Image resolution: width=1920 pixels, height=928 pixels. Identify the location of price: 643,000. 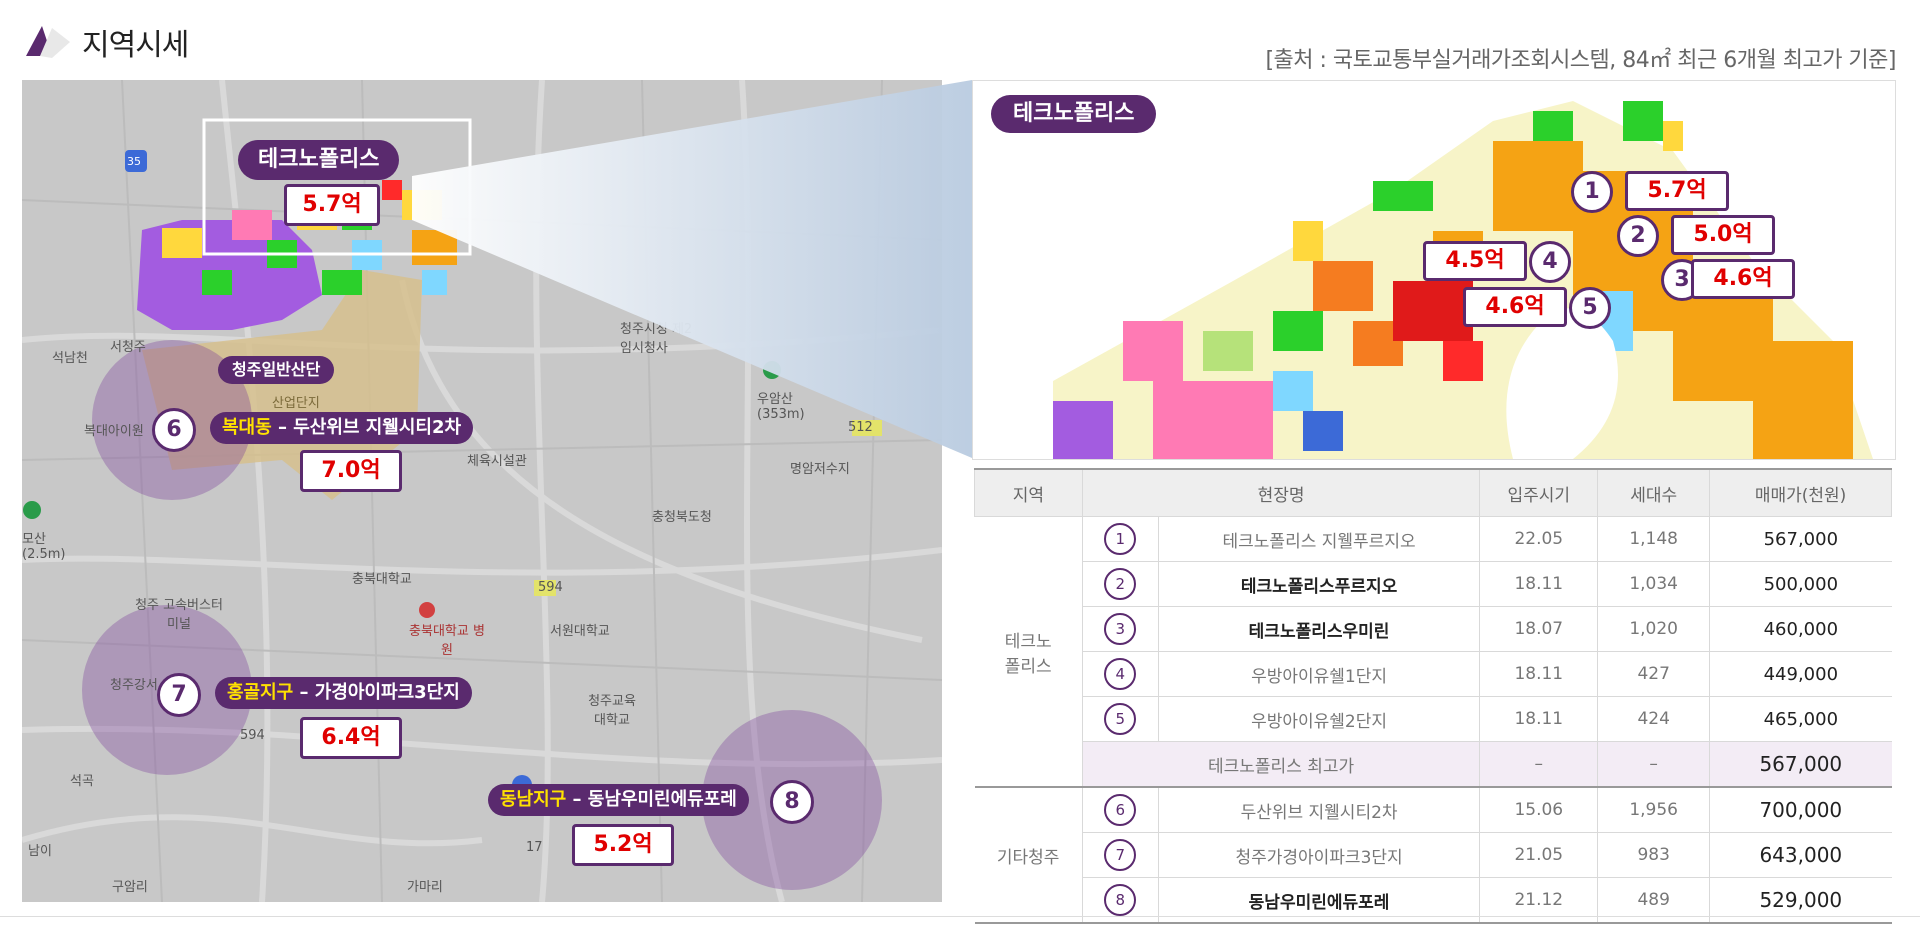
(1800, 855).